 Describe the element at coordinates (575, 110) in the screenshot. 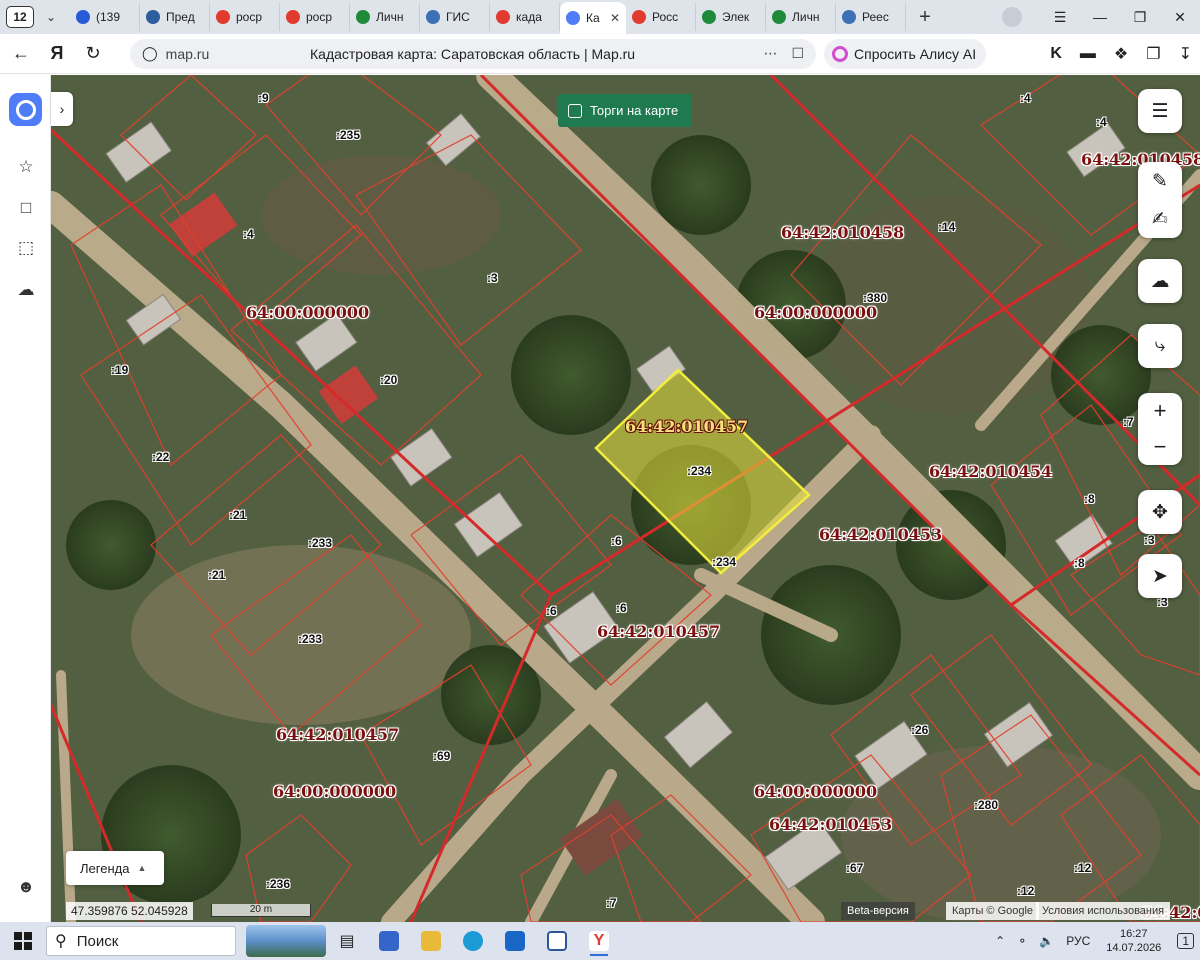

I see `auctions-checkbox` at that location.